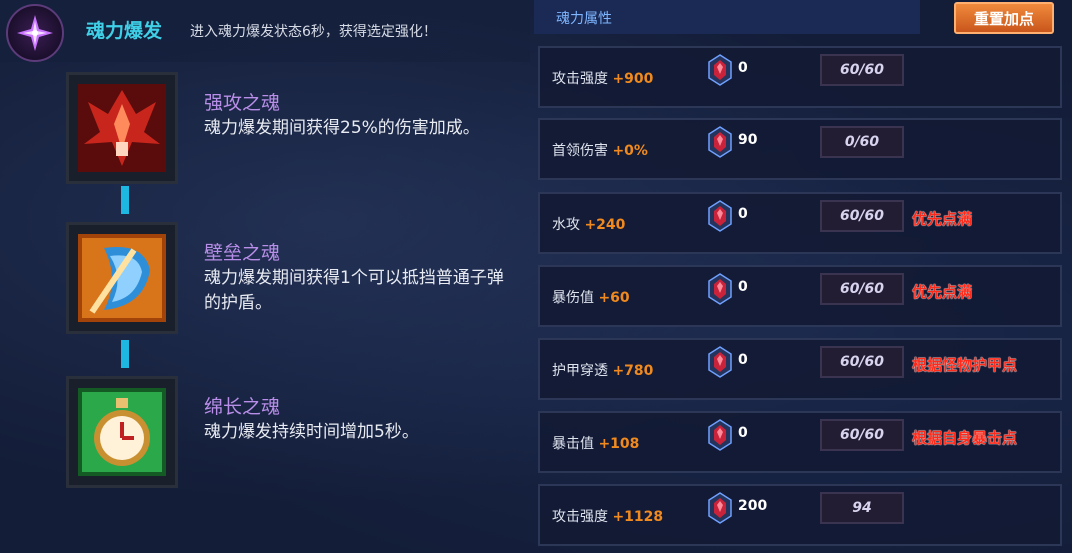 The width and height of the screenshot is (1072, 553). What do you see at coordinates (965, 438) in the screenshot?
I see `strategy-note: 根据自身暴击点` at bounding box center [965, 438].